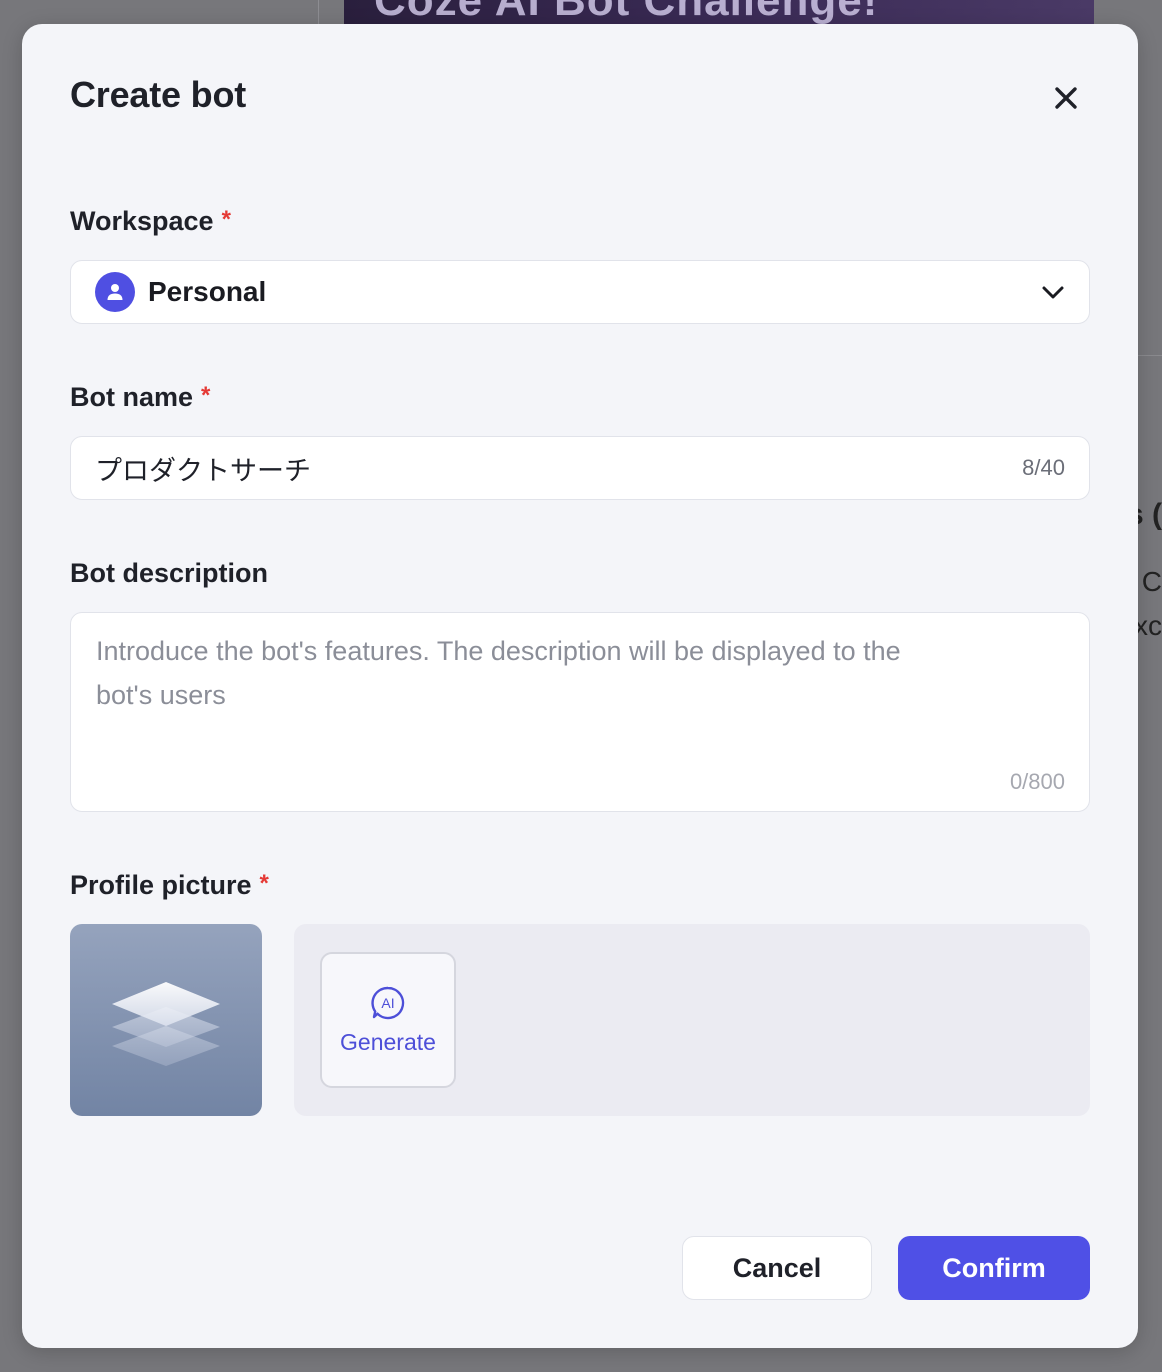  I want to click on bot-description-label: Bot description, so click(169, 573).